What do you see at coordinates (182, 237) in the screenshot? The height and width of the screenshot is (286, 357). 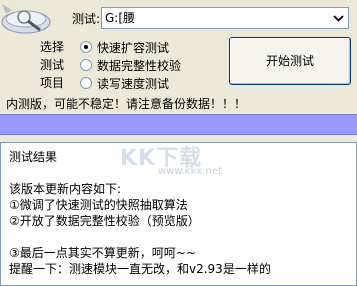 I see `results-line` at bounding box center [182, 237].